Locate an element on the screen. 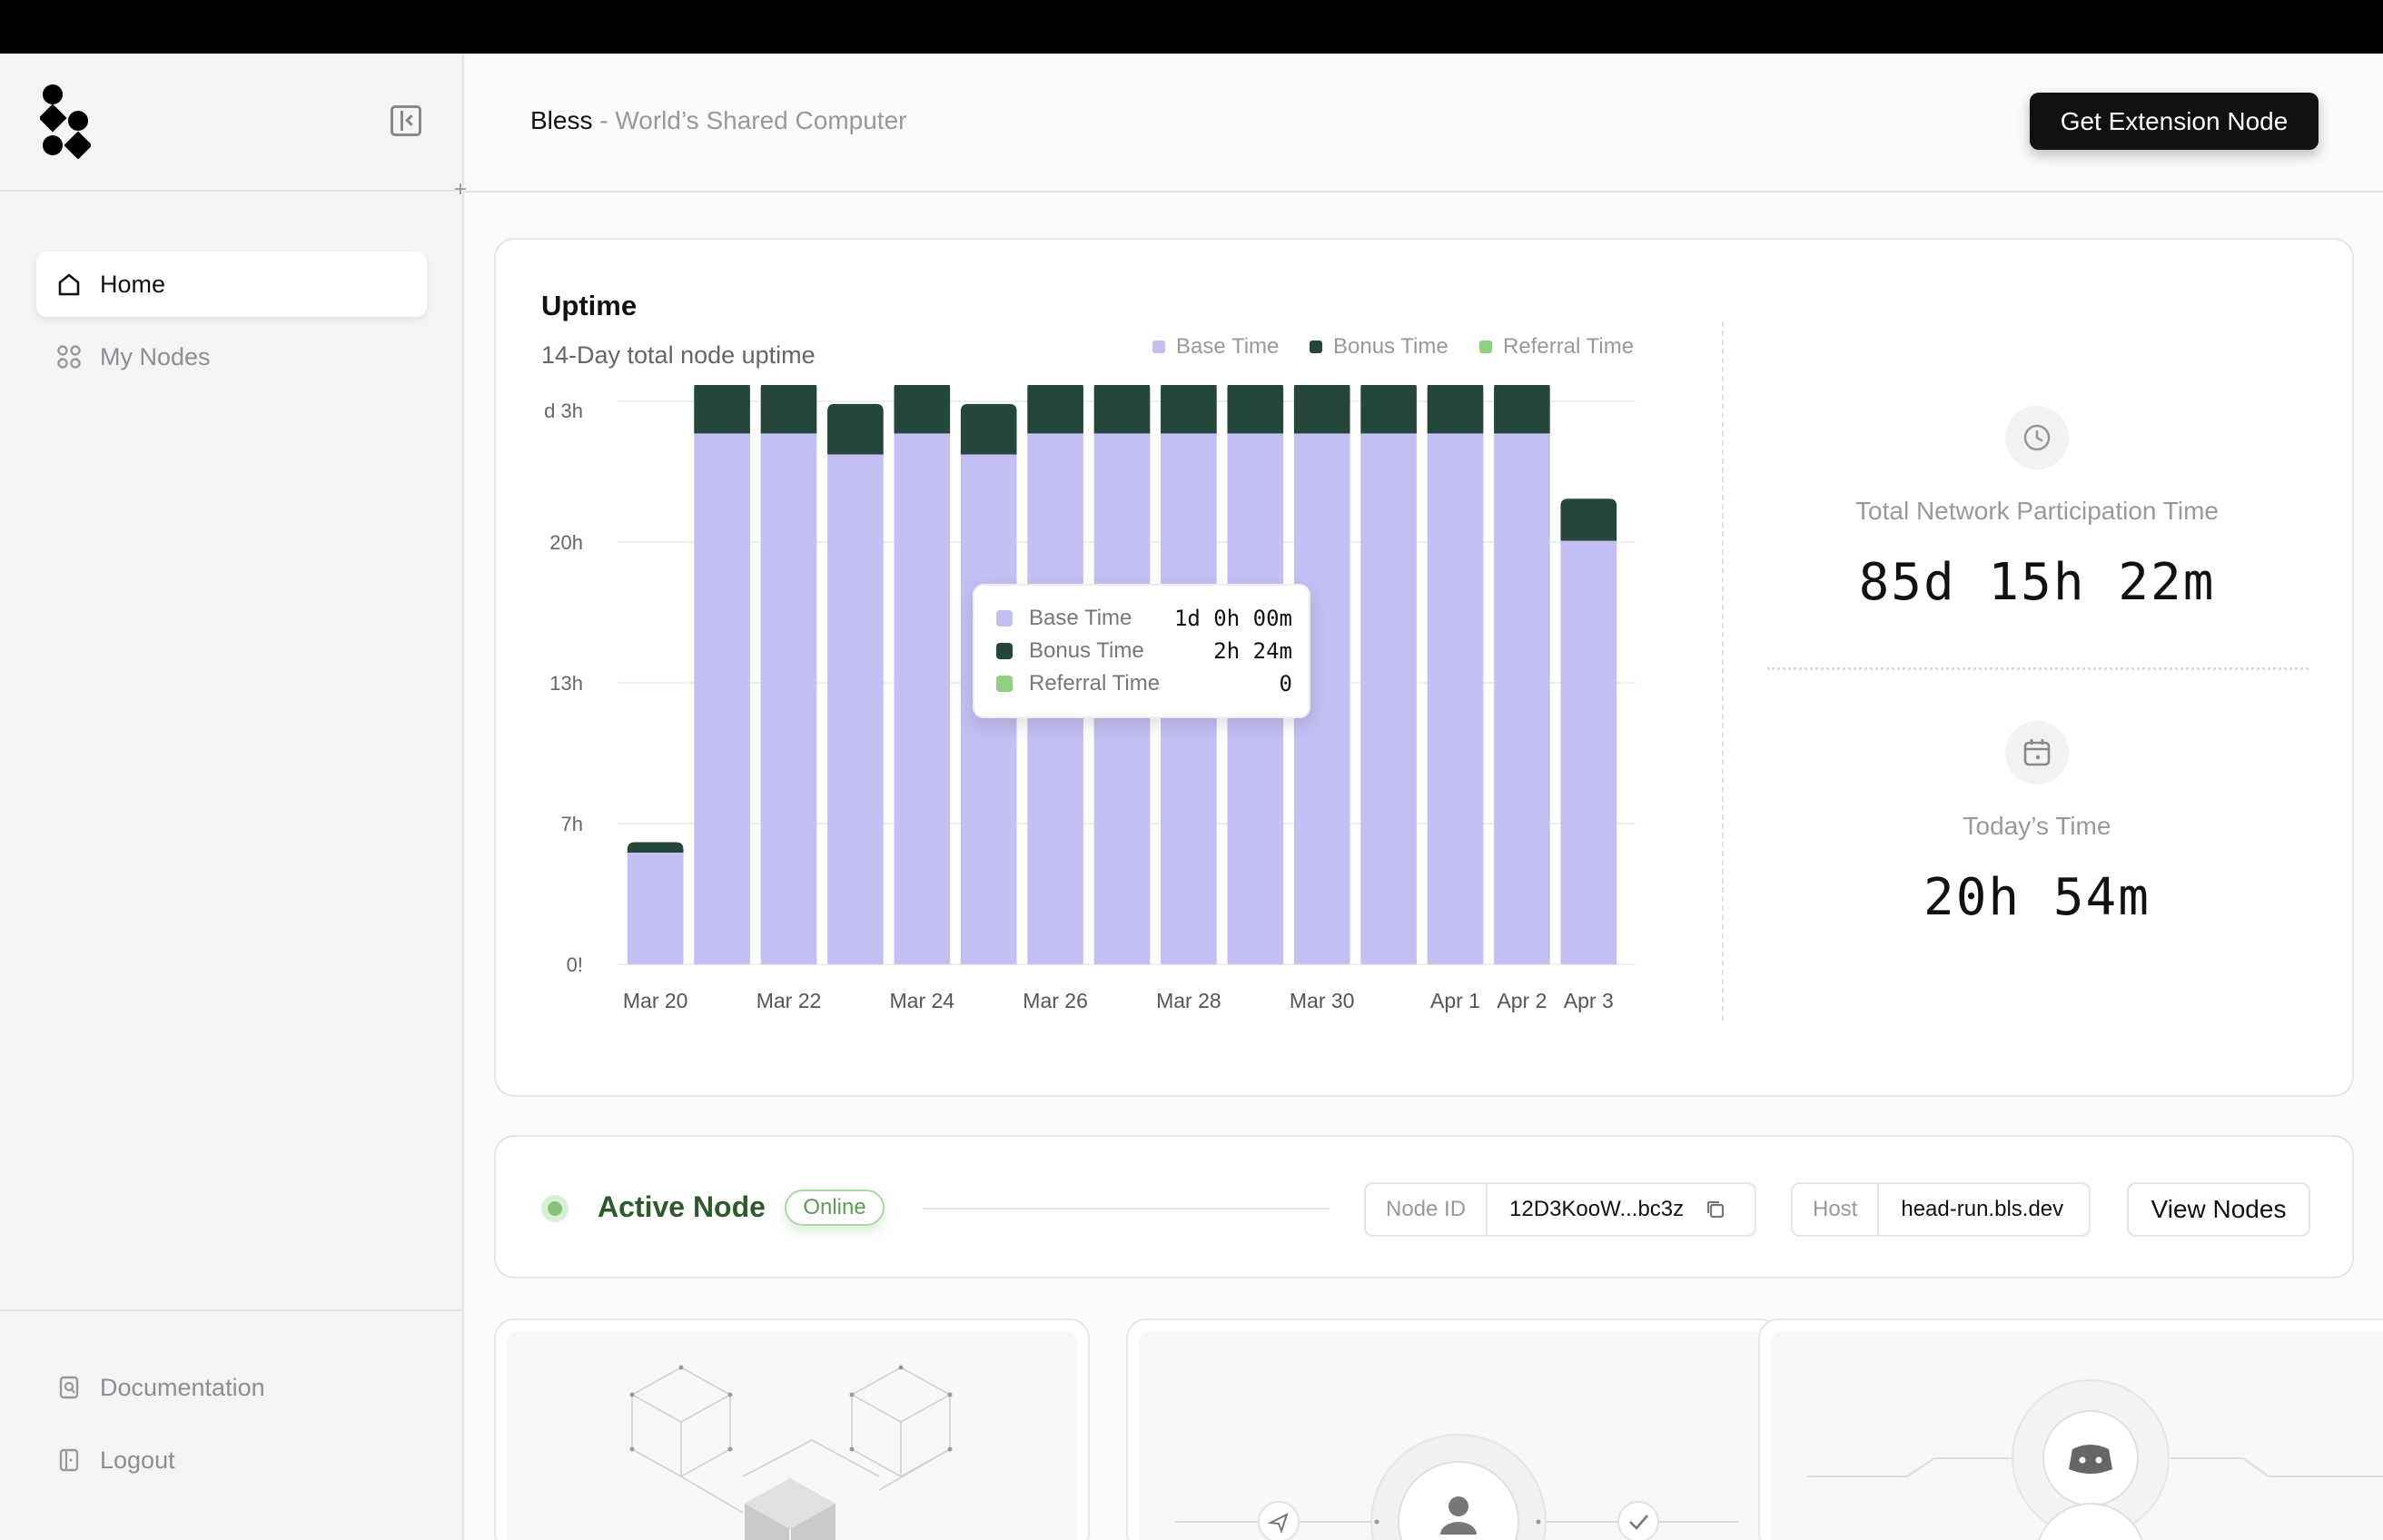  x-tick-label: Mar 30 is located at coordinates (1322, 1000).